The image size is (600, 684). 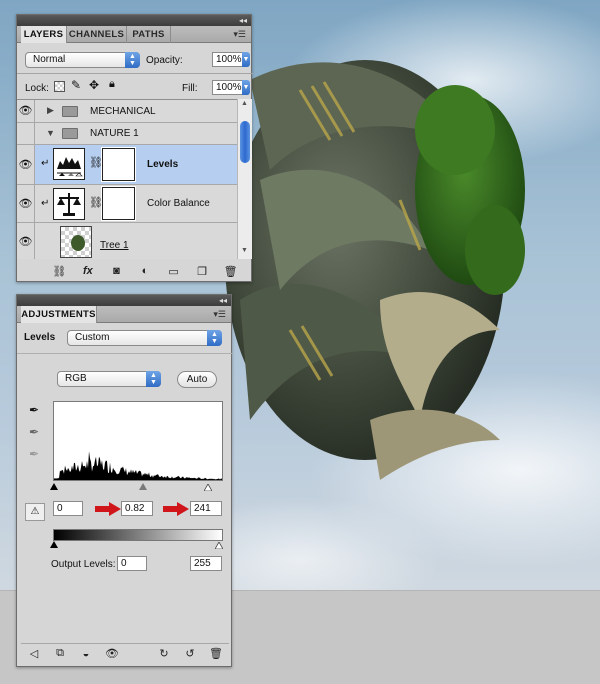 What do you see at coordinates (174, 271) in the screenshot?
I see `new-group-icon: ▭` at bounding box center [174, 271].